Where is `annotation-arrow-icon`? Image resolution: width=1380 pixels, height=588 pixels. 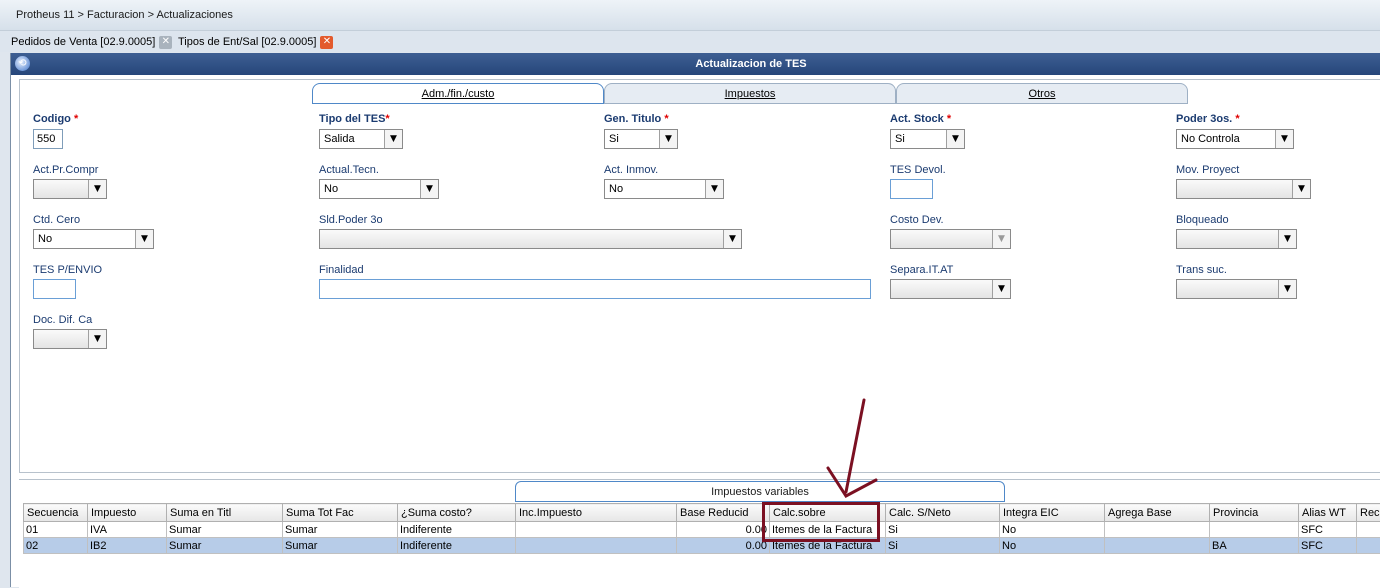 annotation-arrow-icon is located at coordinates (852, 448).